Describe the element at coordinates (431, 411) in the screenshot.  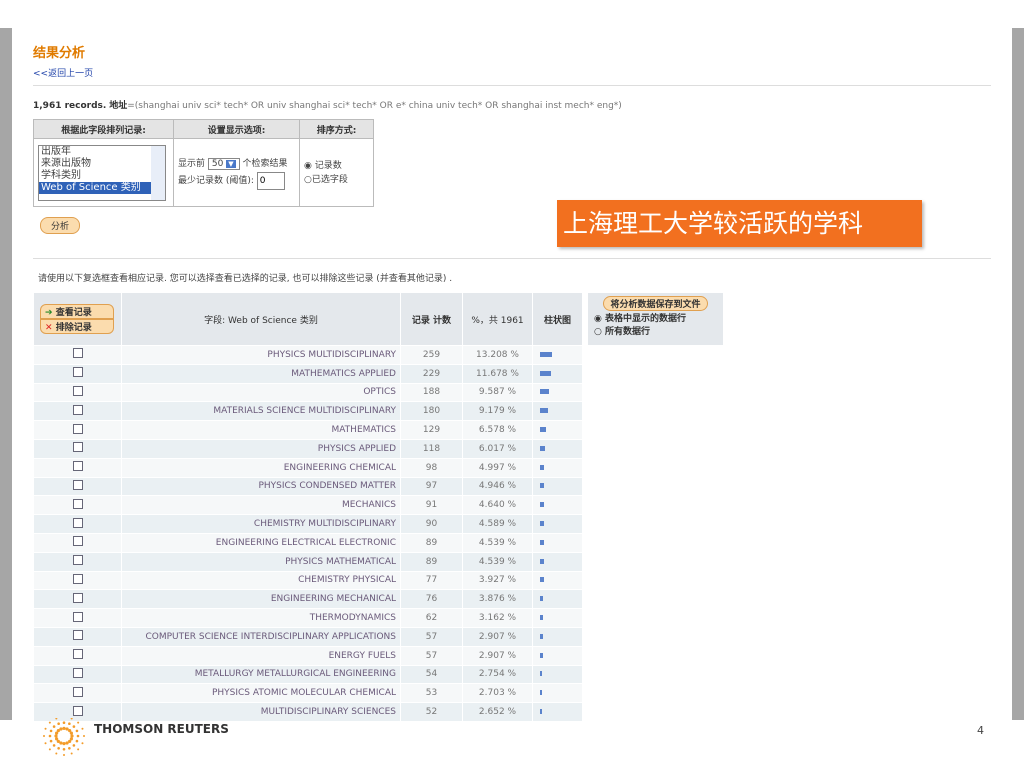
I see `record-count: 180` at that location.